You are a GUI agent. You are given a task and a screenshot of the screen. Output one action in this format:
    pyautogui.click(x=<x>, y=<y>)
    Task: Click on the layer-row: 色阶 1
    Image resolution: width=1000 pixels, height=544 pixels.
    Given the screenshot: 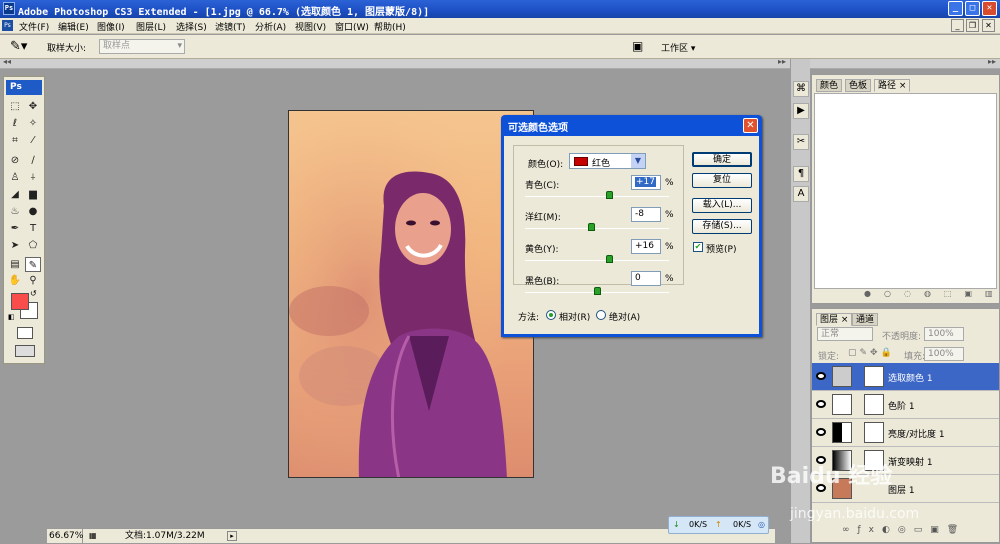 What is the action you would take?
    pyautogui.click(x=905, y=405)
    